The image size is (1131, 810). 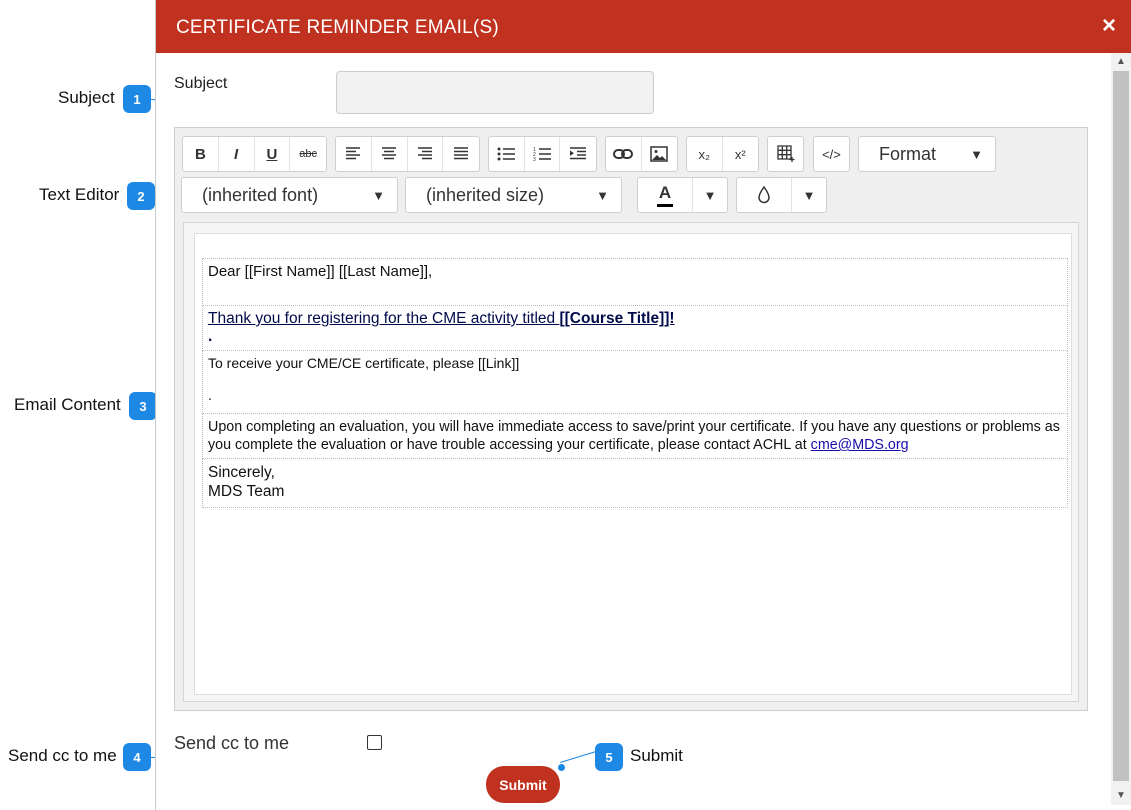 What do you see at coordinates (809, 195) in the screenshot?
I see `background-color-dropdown: ▼` at bounding box center [809, 195].